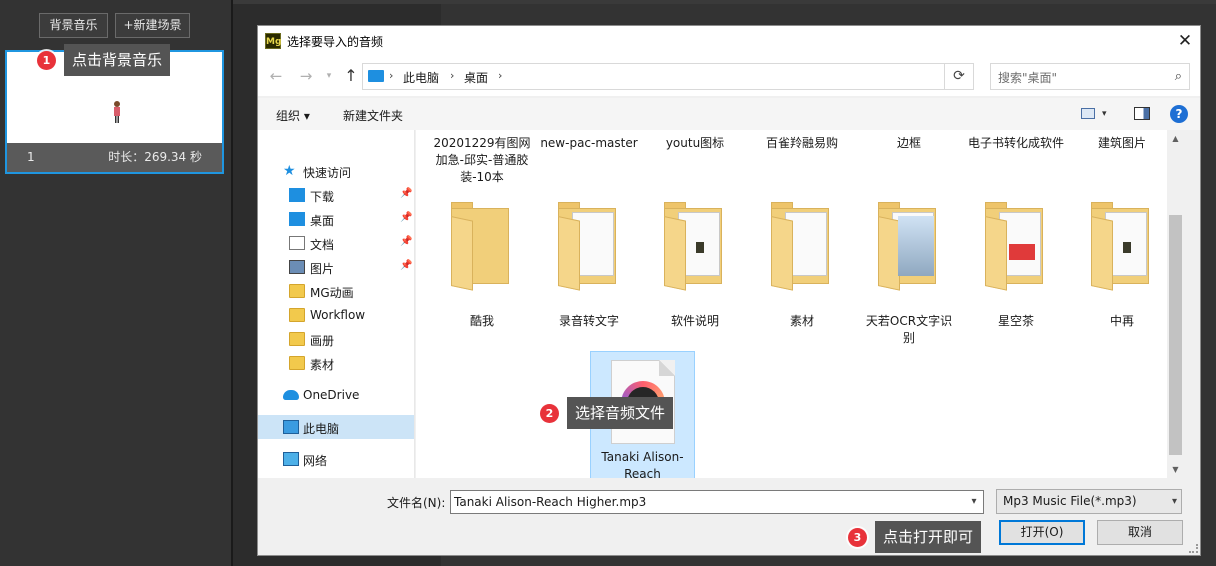  What do you see at coordinates (476, 77) in the screenshot?
I see `breadcrumb-desktop: 桌面` at bounding box center [476, 77].